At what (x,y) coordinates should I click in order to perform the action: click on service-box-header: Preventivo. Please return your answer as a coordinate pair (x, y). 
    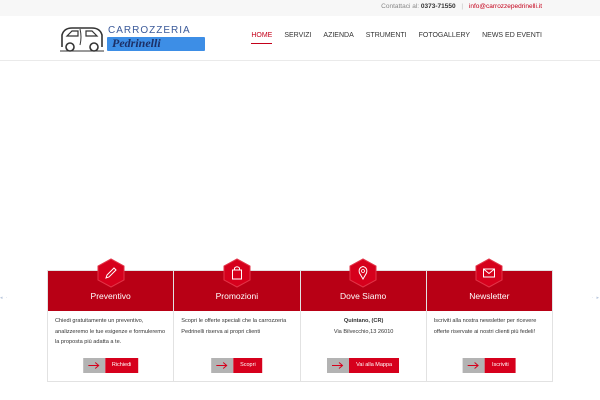
    Looking at the image, I should click on (111, 284).